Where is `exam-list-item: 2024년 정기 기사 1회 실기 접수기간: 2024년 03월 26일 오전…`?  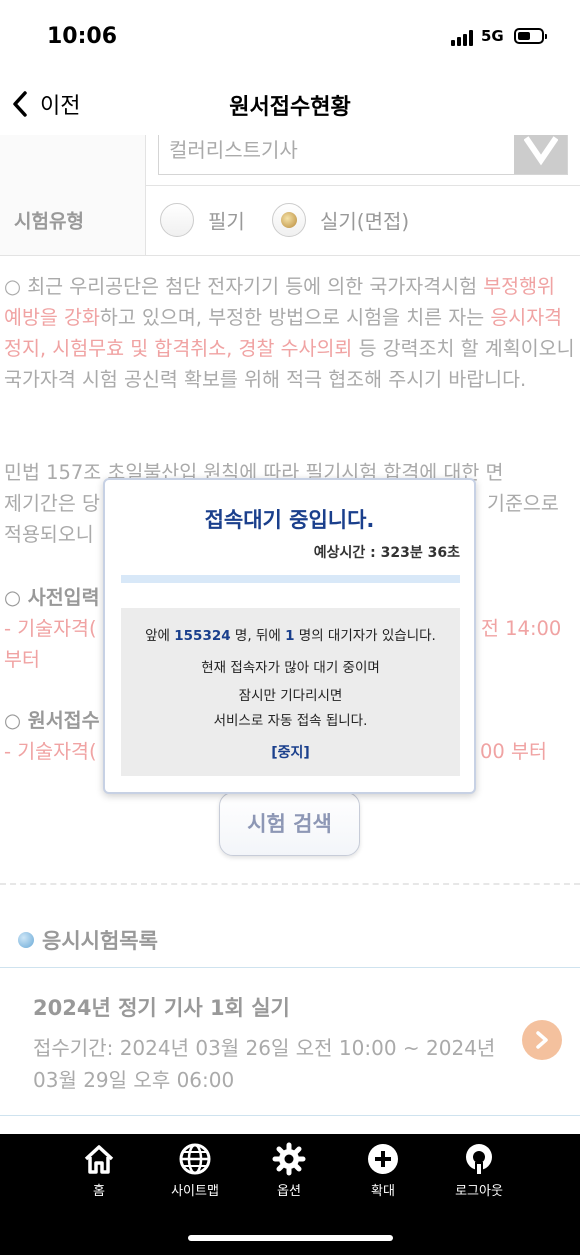
exam-list-item: 2024년 정기 기사 1회 실기 접수기간: 2024년 03월 26일 오전… is located at coordinates (290, 1047).